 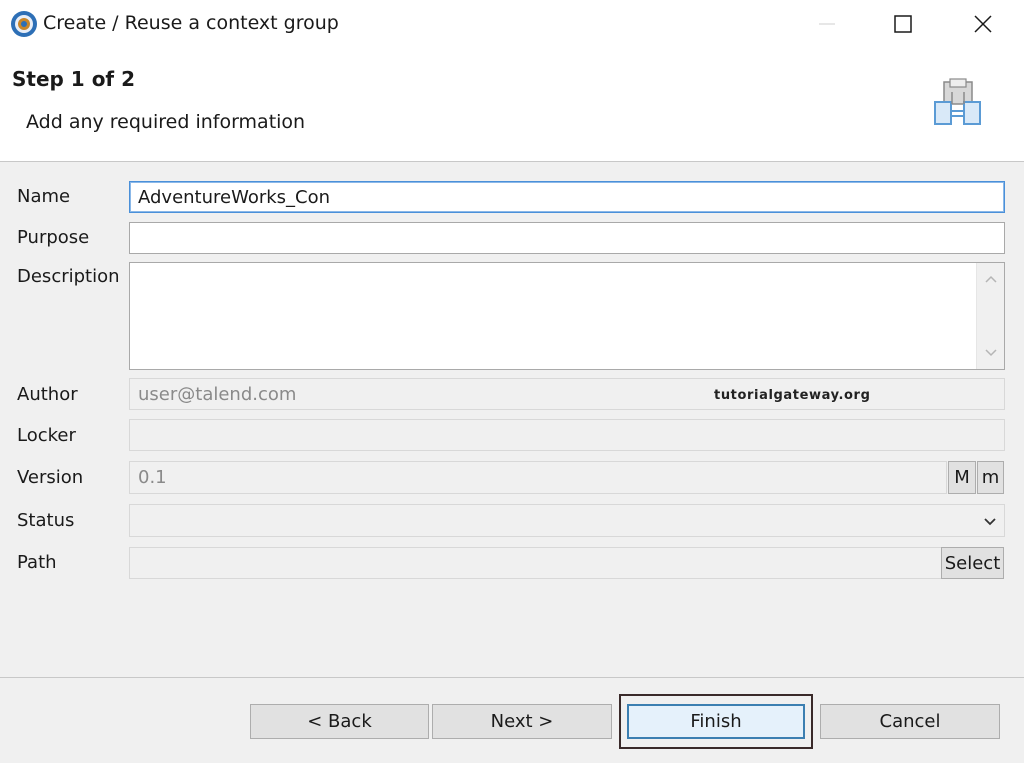 What do you see at coordinates (512, 24) in the screenshot?
I see `title-bar: Create / Reuse a context group` at bounding box center [512, 24].